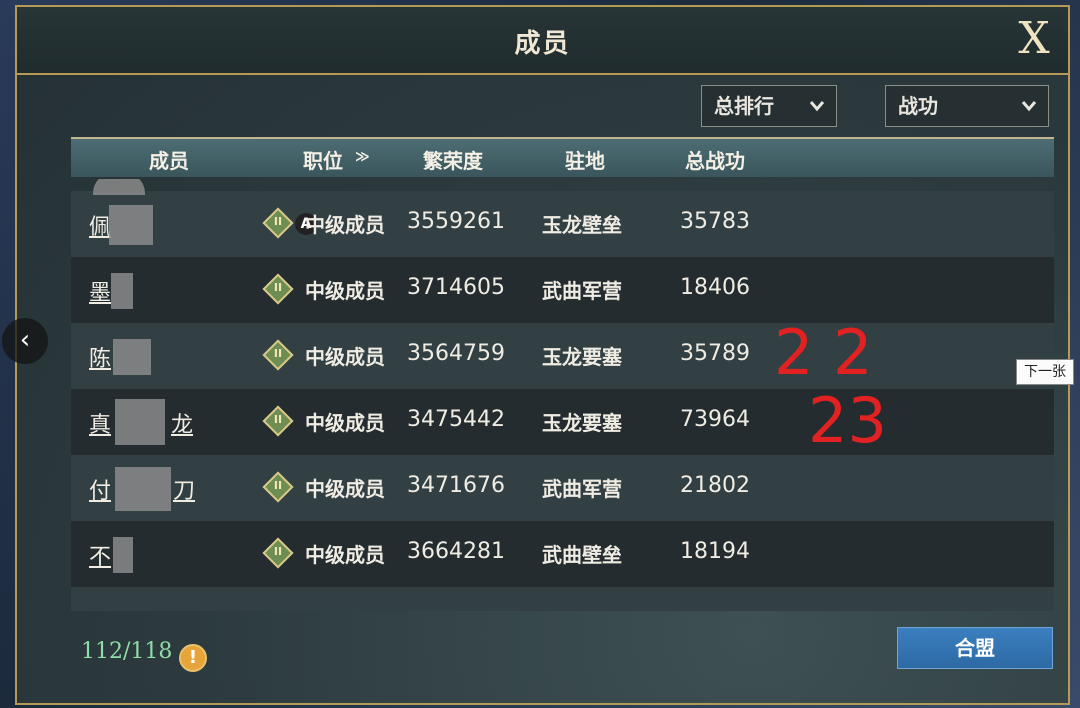  Describe the element at coordinates (193, 658) in the screenshot. I see `warning-icon: !` at that location.